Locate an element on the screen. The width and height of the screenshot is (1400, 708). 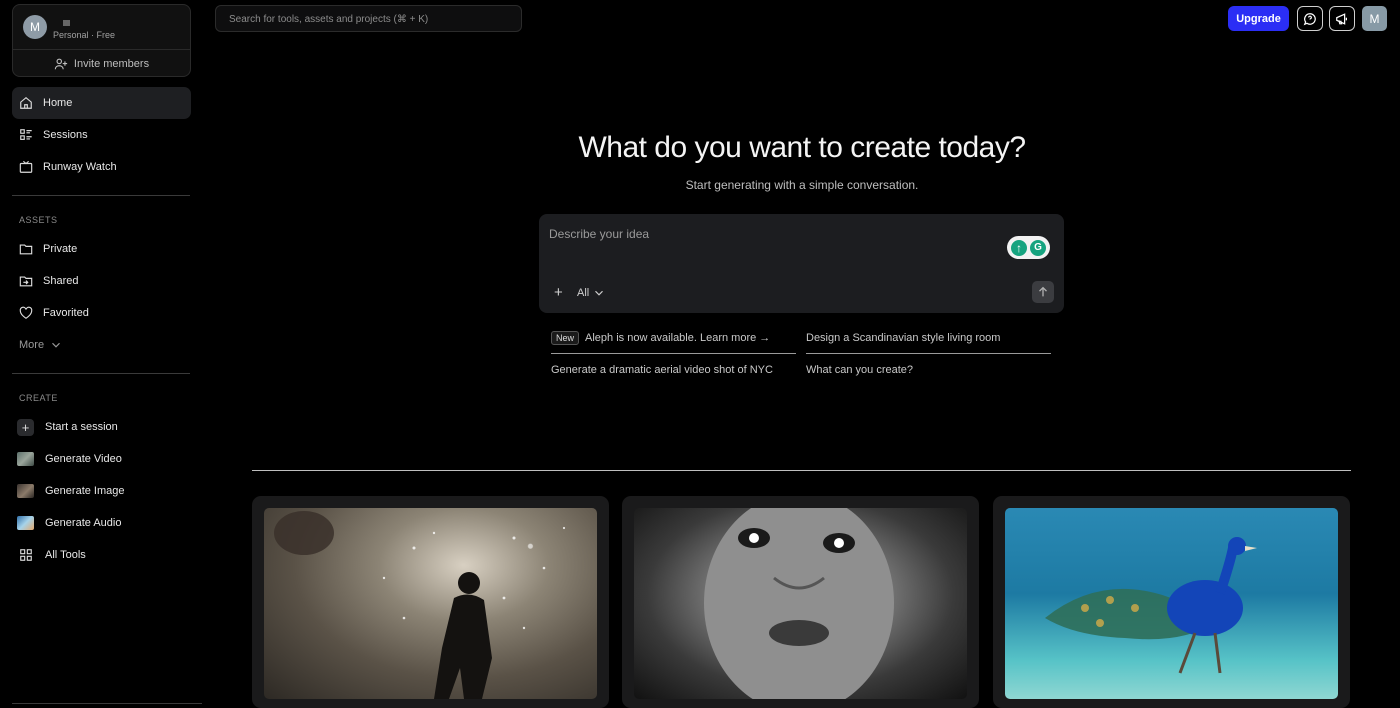
arrow-up-icon is located at coordinates (1043, 292).